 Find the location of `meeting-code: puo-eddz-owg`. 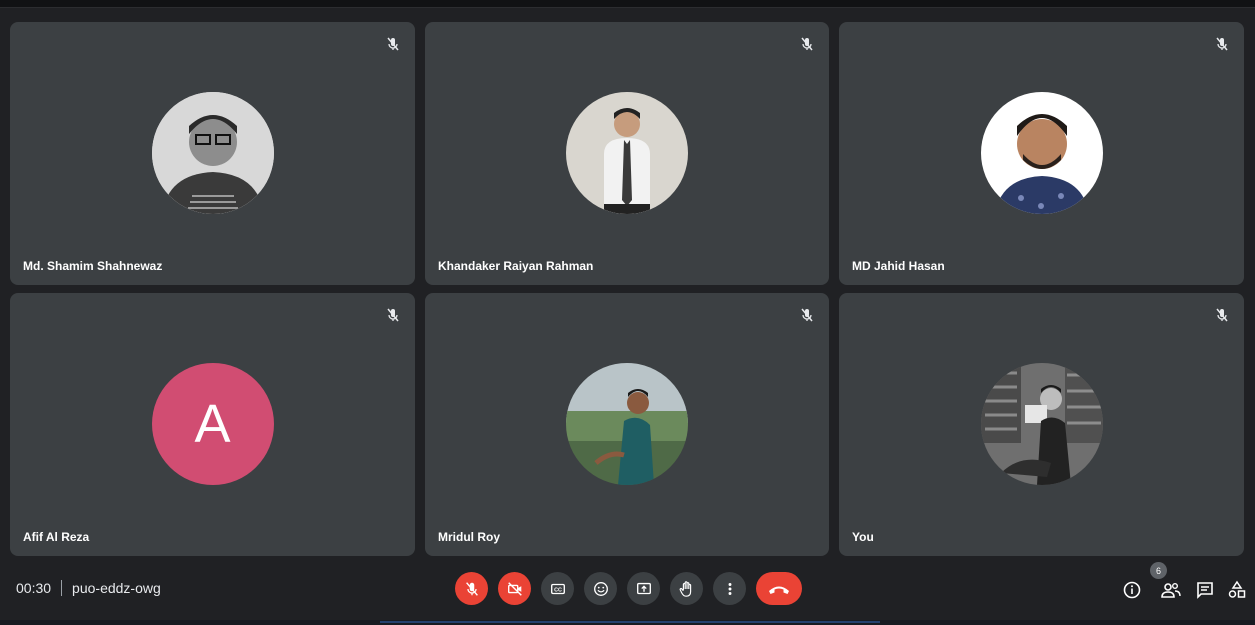

meeting-code: puo-eddz-owg is located at coordinates (116, 588).